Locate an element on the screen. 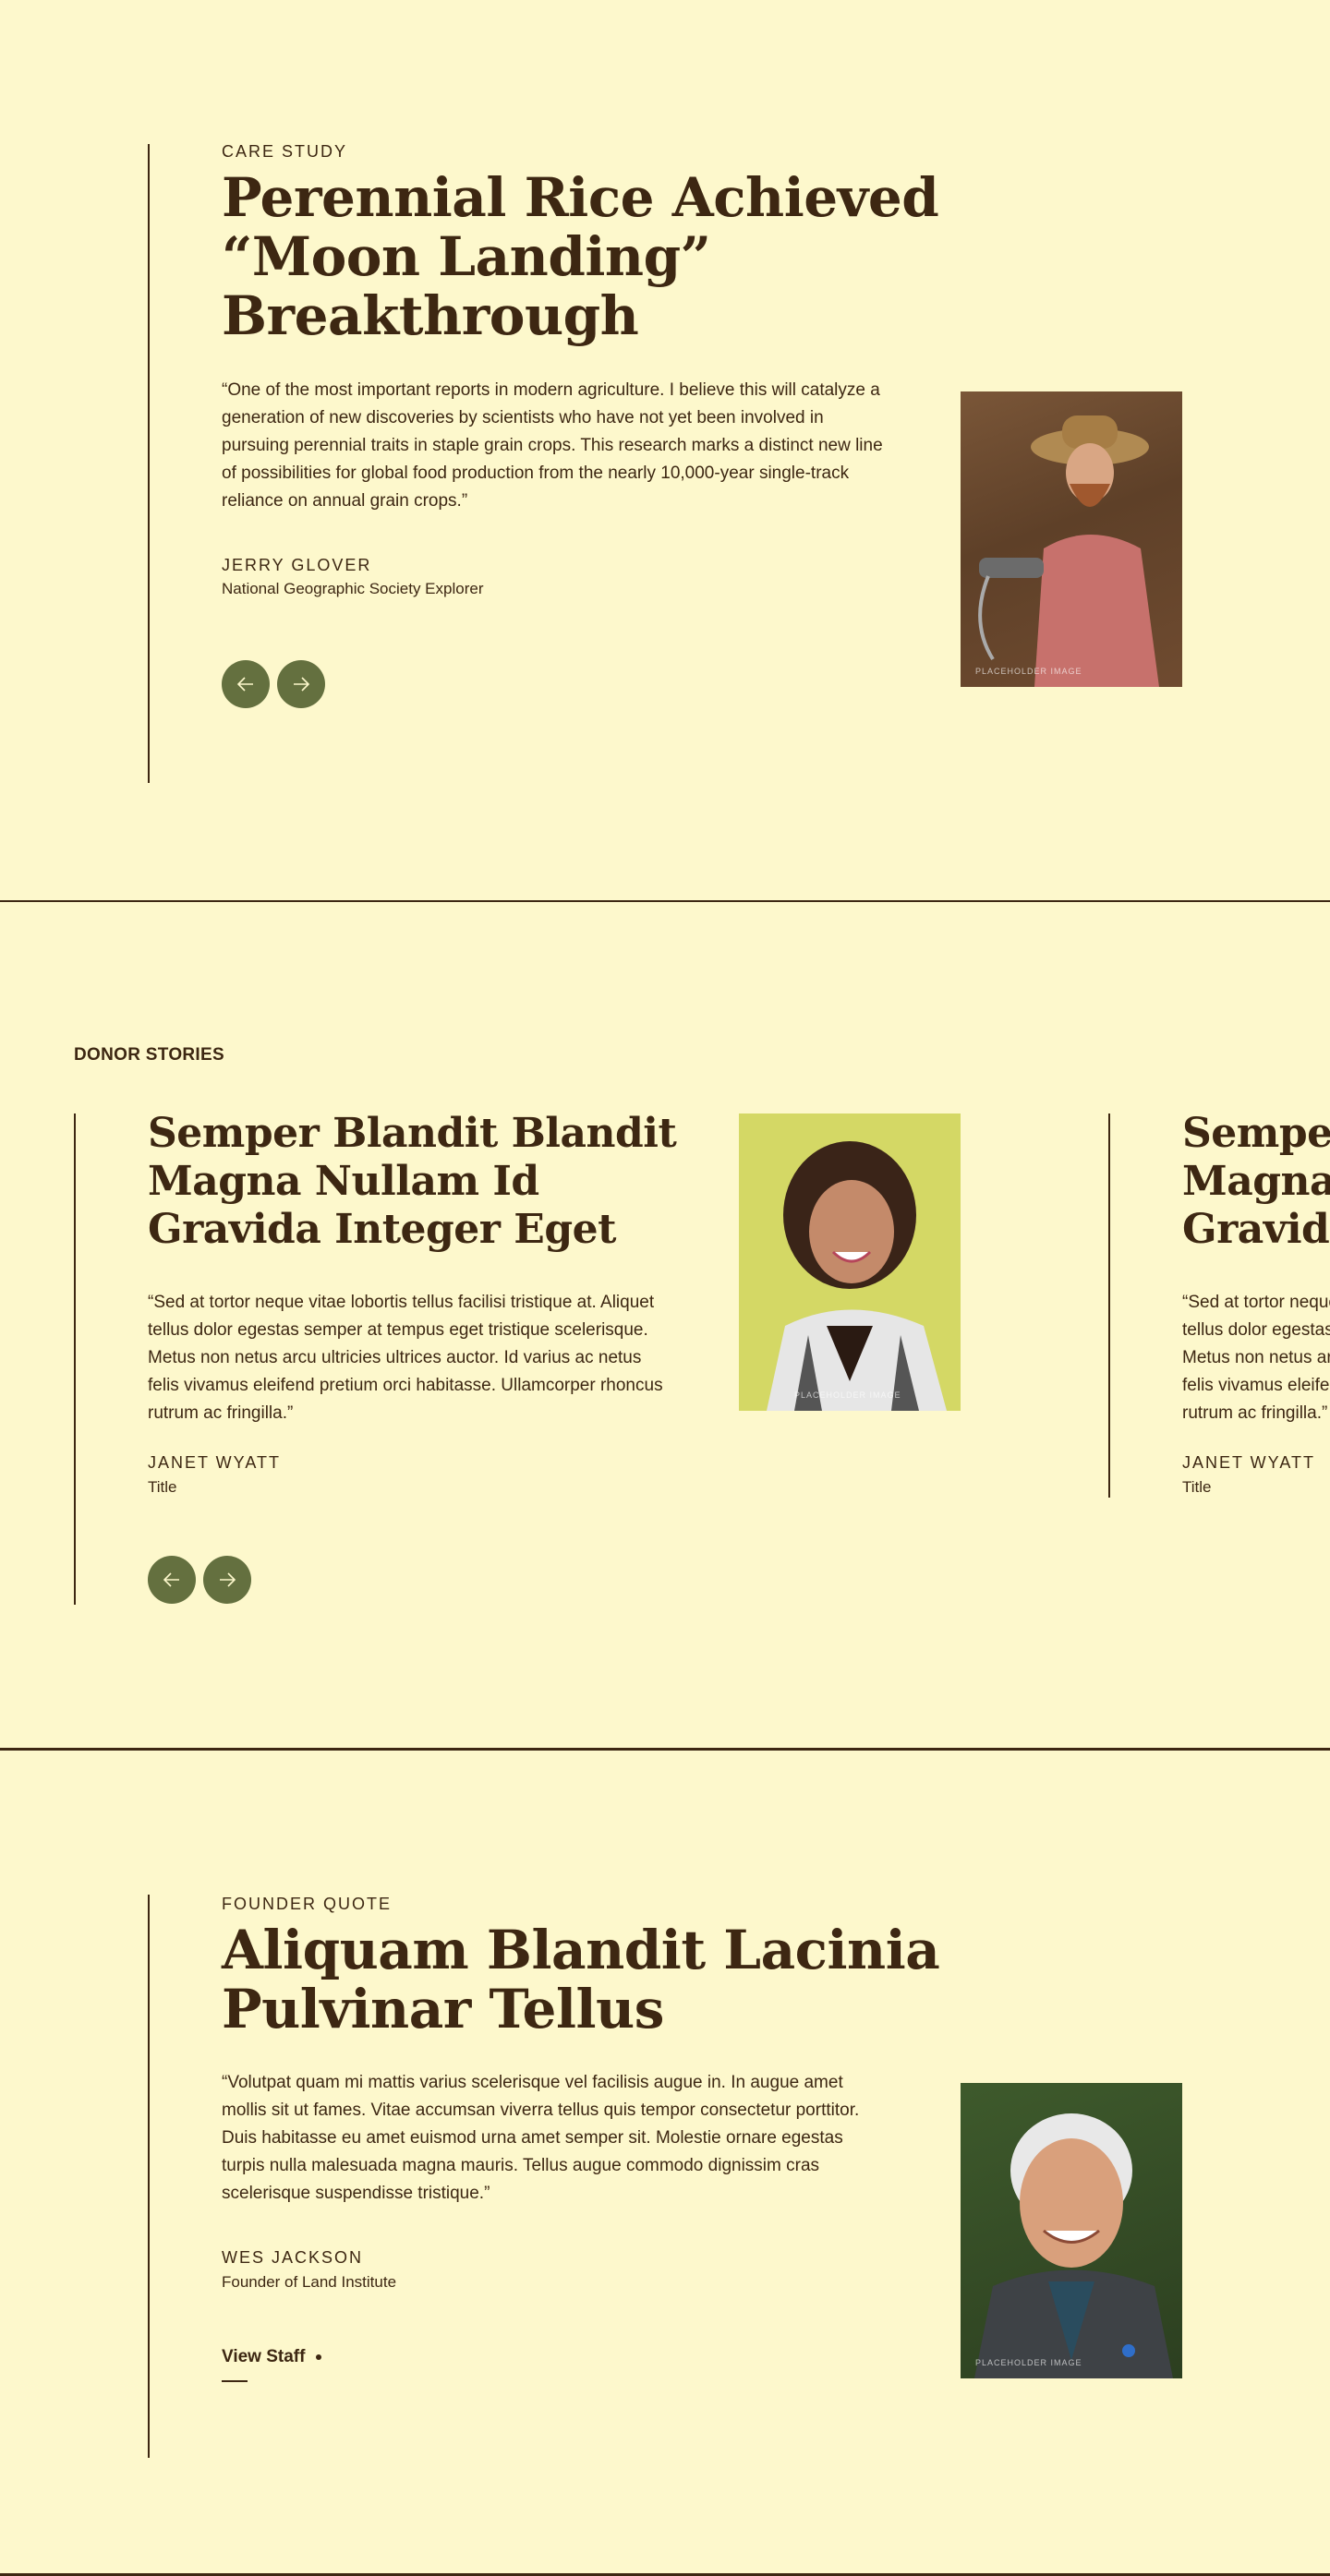 This screenshot has width=1330, height=2576. wes-jackson-photo: PLACEHOLDER IMAGE is located at coordinates (1071, 2230).